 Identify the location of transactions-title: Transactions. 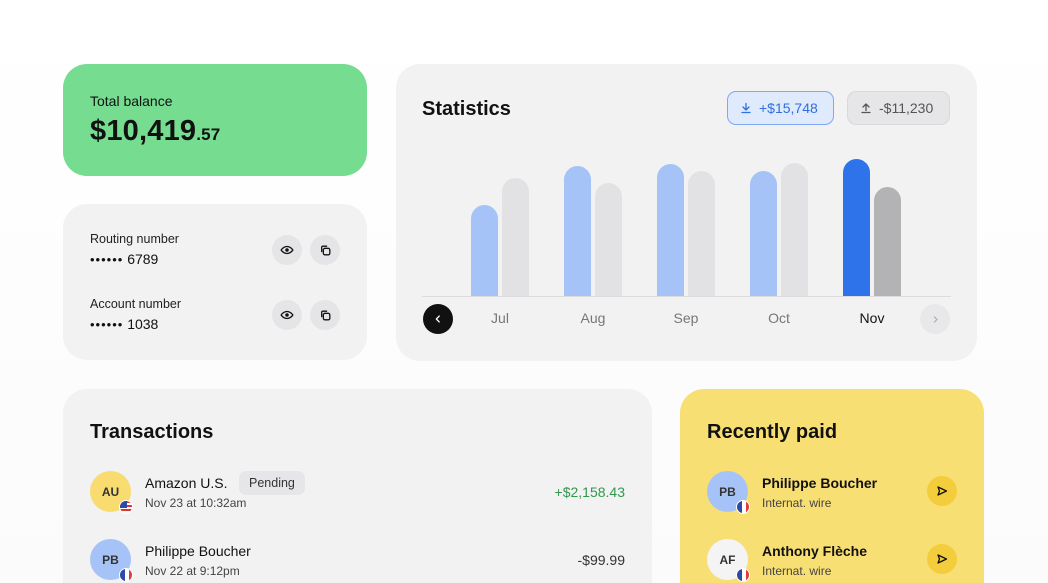
(152, 432).